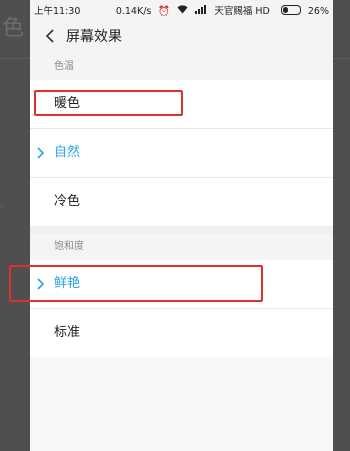  Describe the element at coordinates (289, 11) in the screenshot. I see `battery-icon` at that location.